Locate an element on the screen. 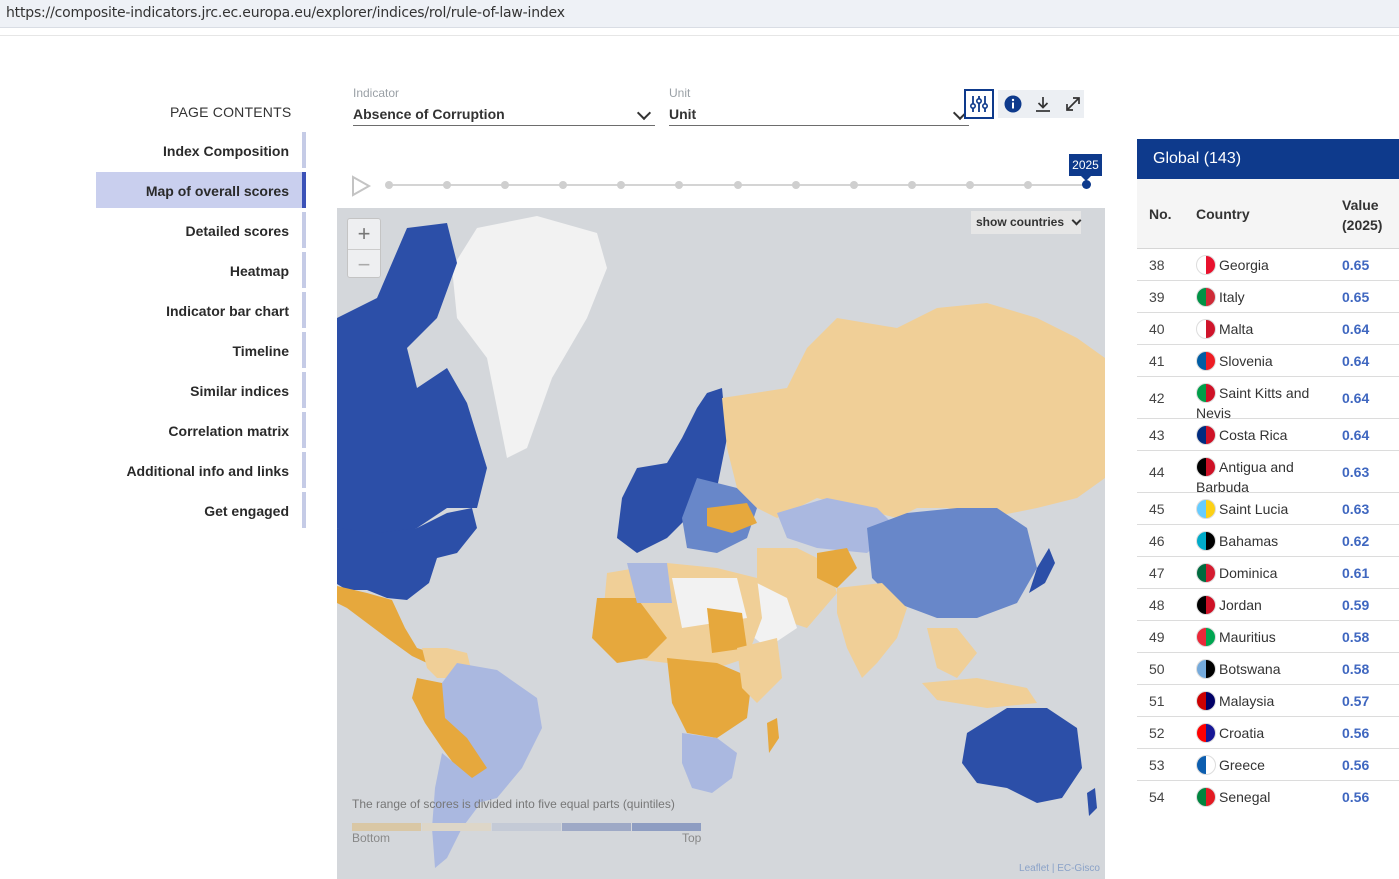 Image resolution: width=1399 pixels, height=879 pixels. download-button is located at coordinates (1043, 104).